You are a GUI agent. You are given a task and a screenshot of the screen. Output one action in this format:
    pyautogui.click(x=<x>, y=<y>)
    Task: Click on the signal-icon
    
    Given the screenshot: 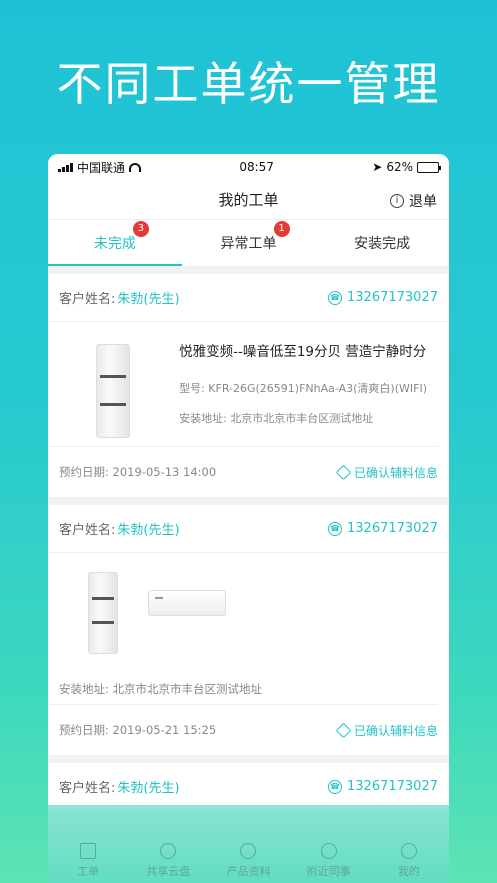 What is the action you would take?
    pyautogui.click(x=65, y=167)
    